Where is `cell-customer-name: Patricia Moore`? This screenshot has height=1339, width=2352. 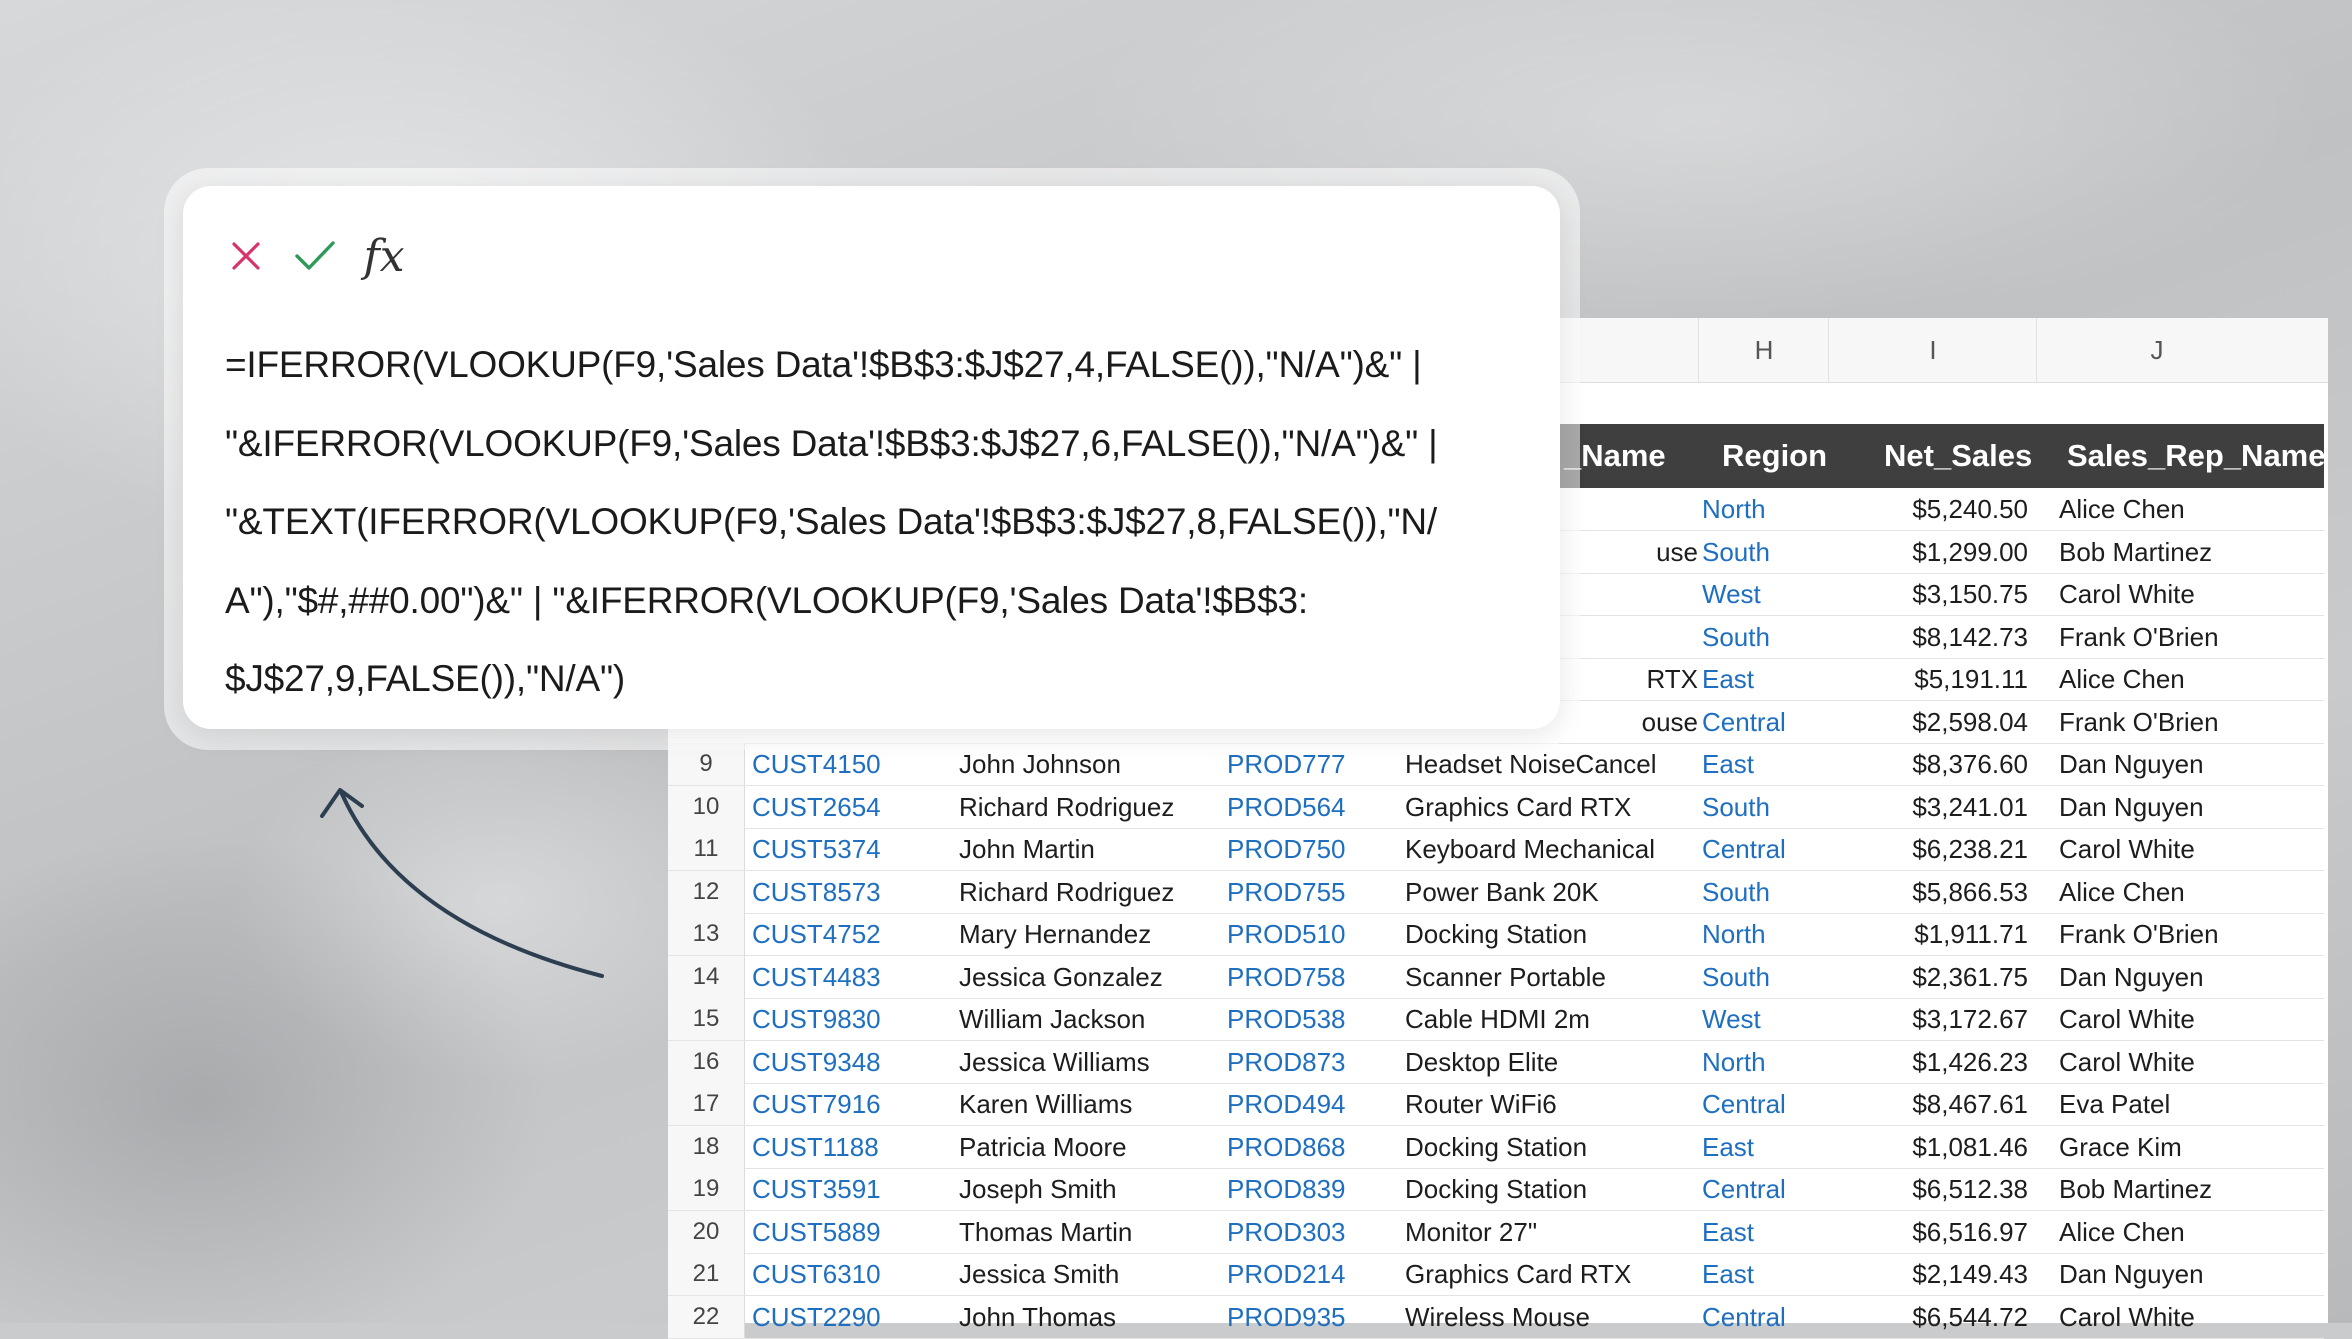 cell-customer-name: Patricia Moore is located at coordinates (1043, 1147).